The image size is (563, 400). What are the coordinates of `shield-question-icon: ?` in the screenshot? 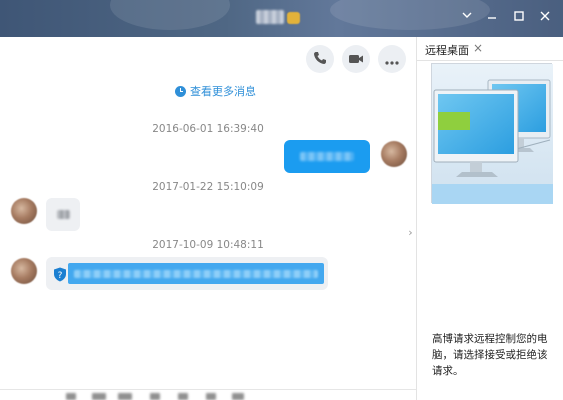 It's located at (60, 274).